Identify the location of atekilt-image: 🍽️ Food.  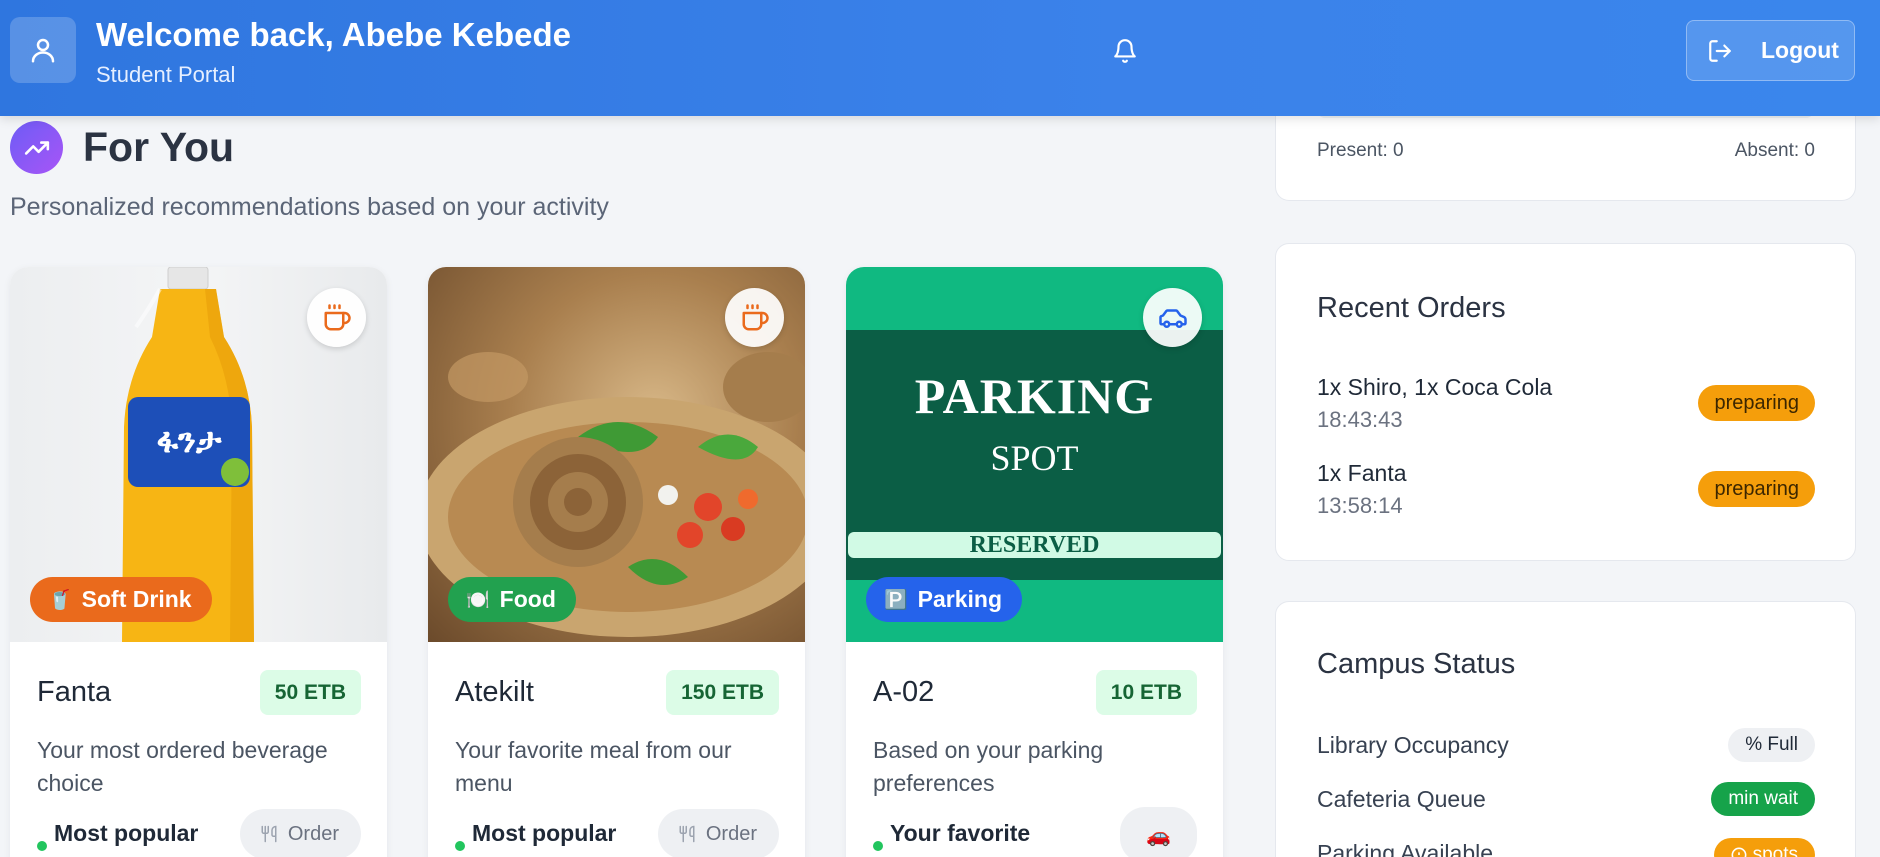
(616, 454).